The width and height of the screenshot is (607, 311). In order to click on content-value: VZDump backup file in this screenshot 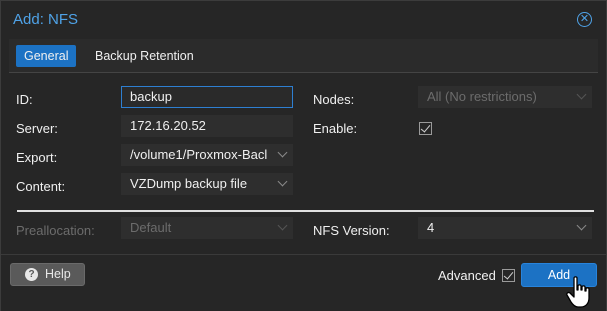, I will do `click(189, 183)`.